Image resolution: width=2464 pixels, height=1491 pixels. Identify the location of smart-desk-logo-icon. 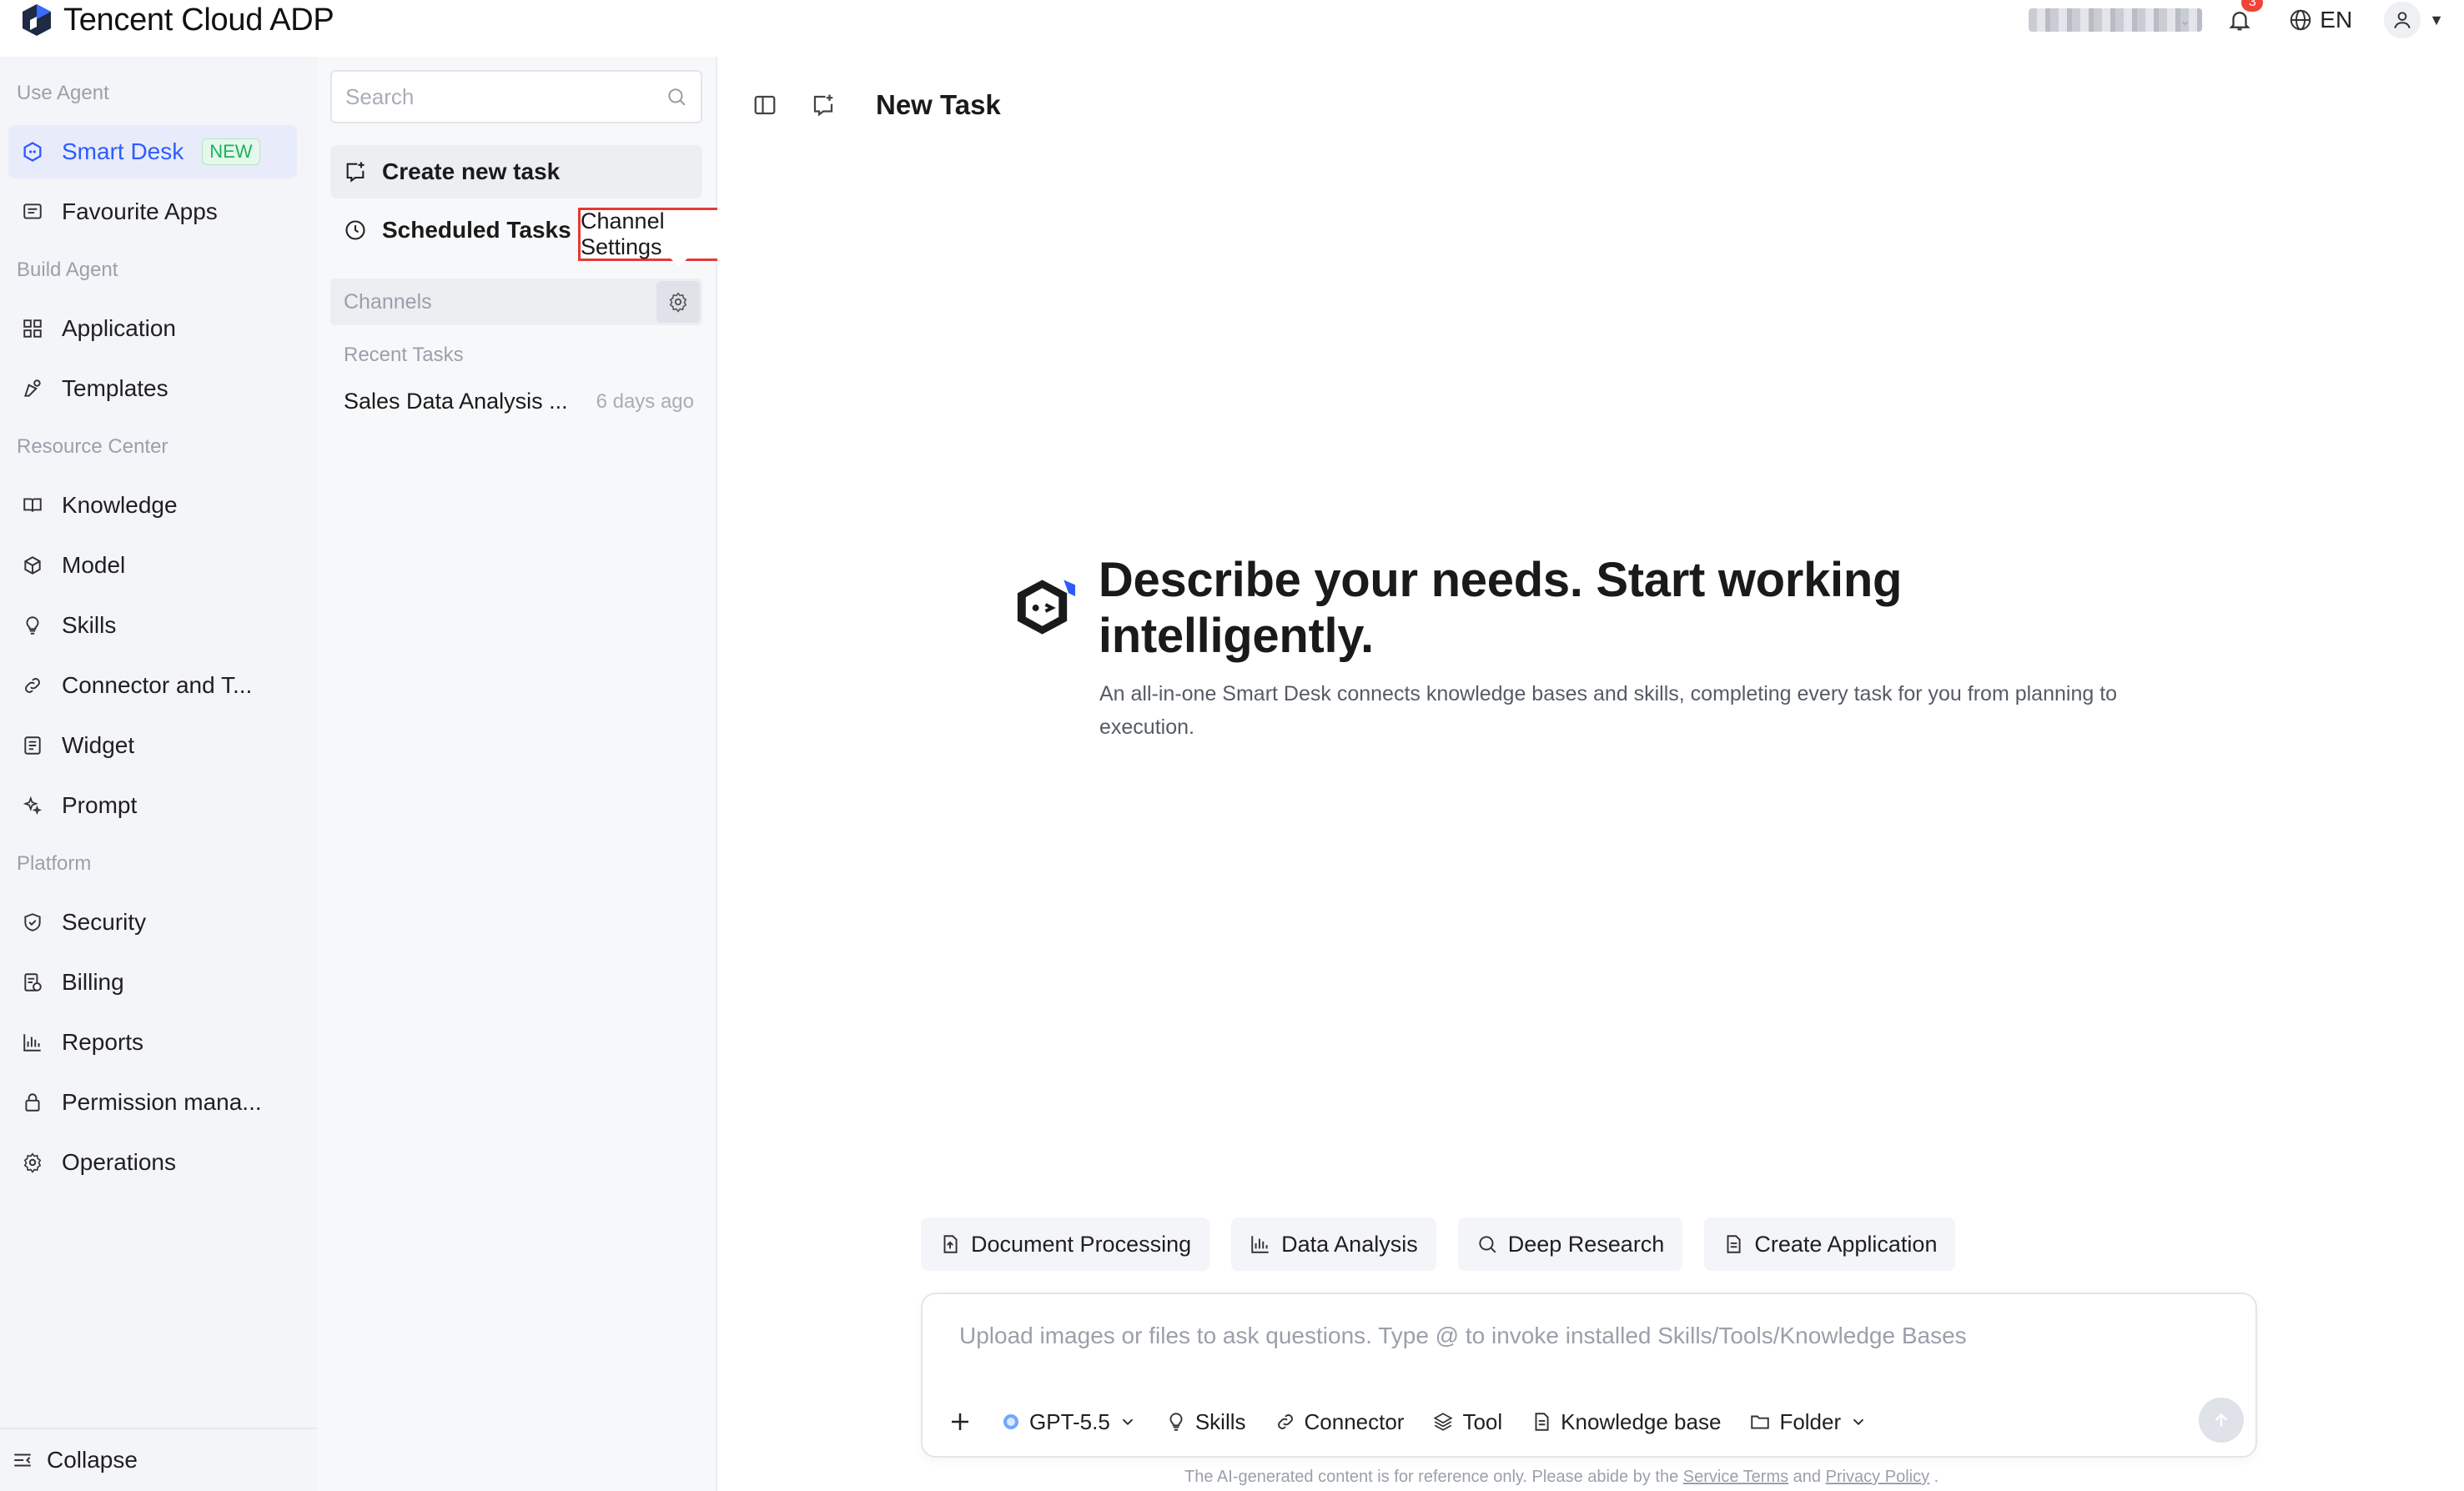
(1046, 608).